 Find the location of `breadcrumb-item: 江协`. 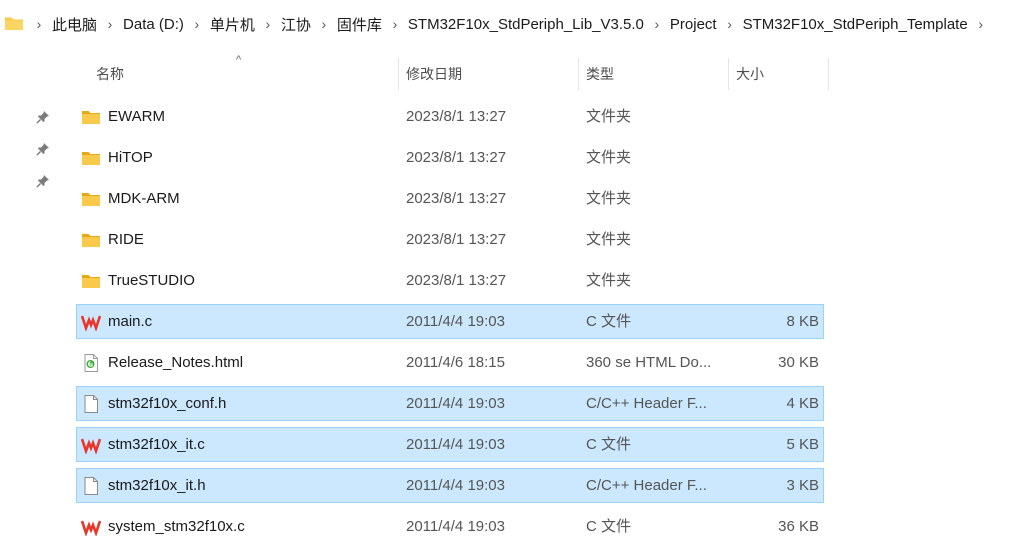

breadcrumb-item: 江协 is located at coordinates (296, 24).